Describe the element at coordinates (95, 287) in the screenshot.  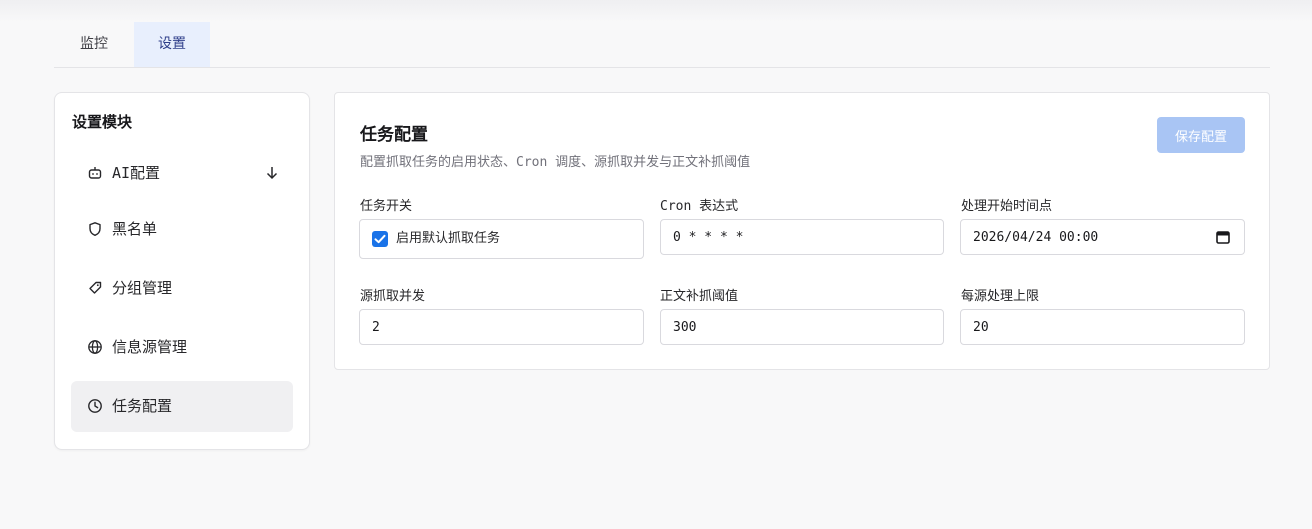
I see `tag-icon` at that location.